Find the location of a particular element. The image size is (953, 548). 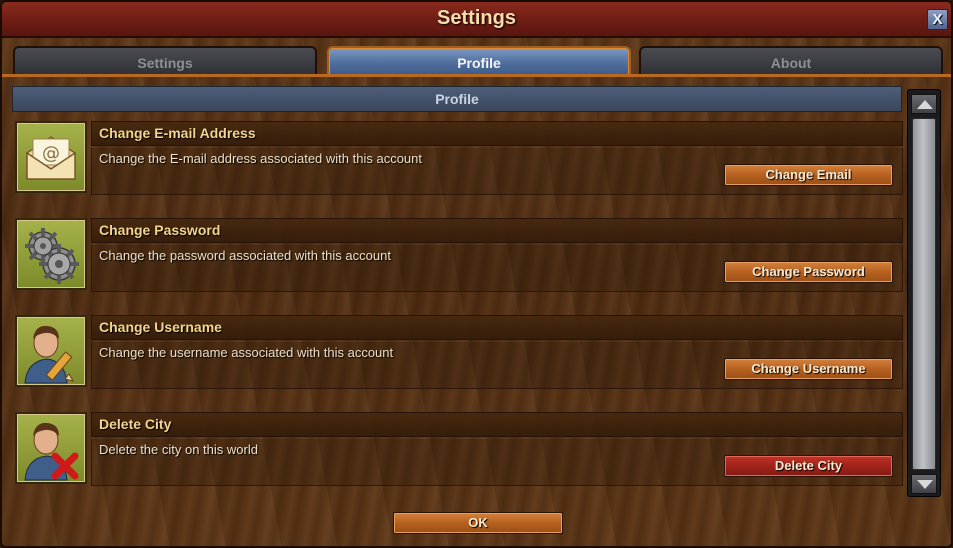

tab-about: About is located at coordinates (791, 61).